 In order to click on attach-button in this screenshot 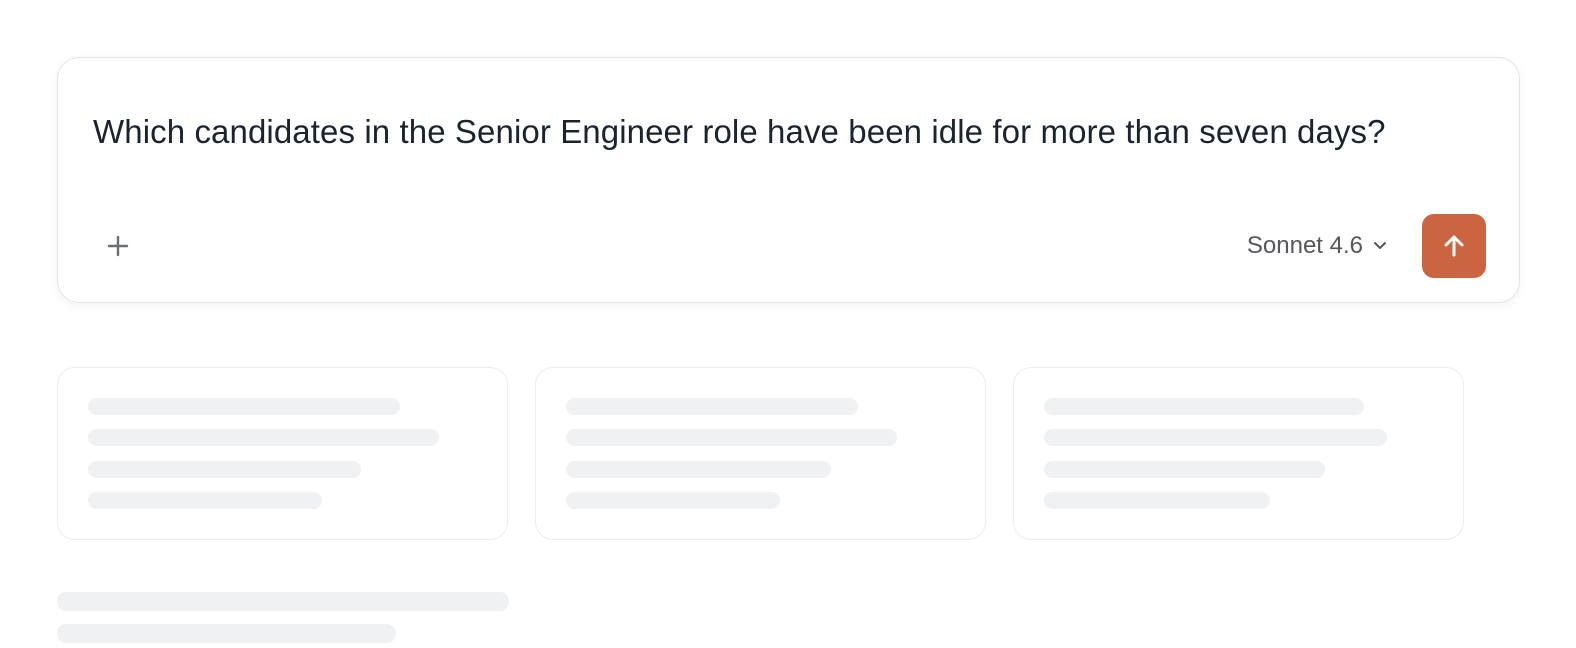, I will do `click(118, 246)`.